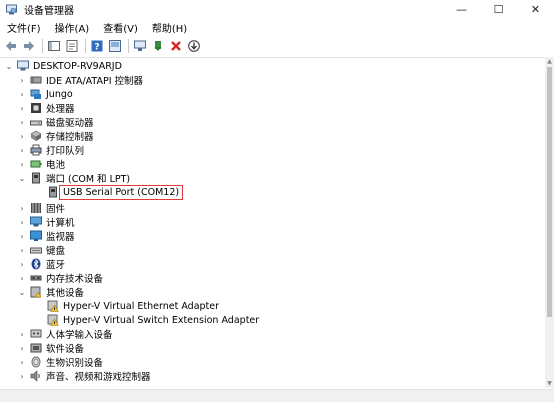 The width and height of the screenshot is (554, 402). I want to click on vertical-scrollbar: ▲ ▼, so click(549, 222).